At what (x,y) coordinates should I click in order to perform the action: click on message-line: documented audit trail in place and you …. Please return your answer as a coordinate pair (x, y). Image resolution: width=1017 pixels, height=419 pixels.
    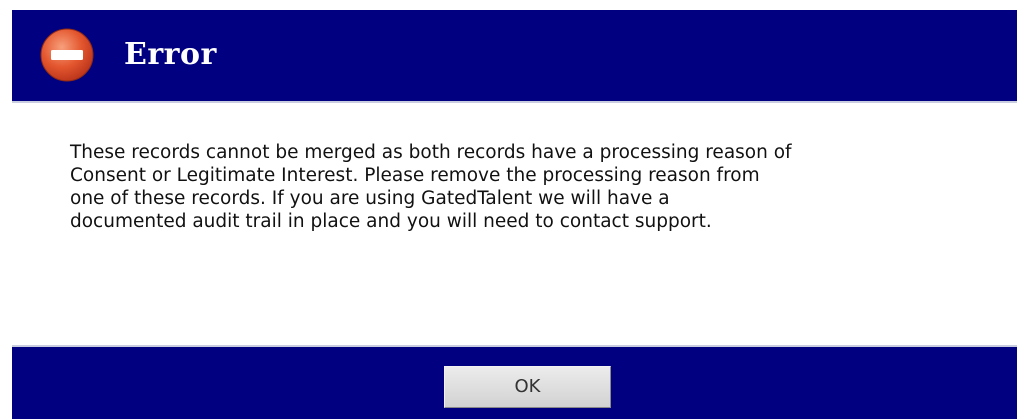
    Looking at the image, I should click on (391, 221).